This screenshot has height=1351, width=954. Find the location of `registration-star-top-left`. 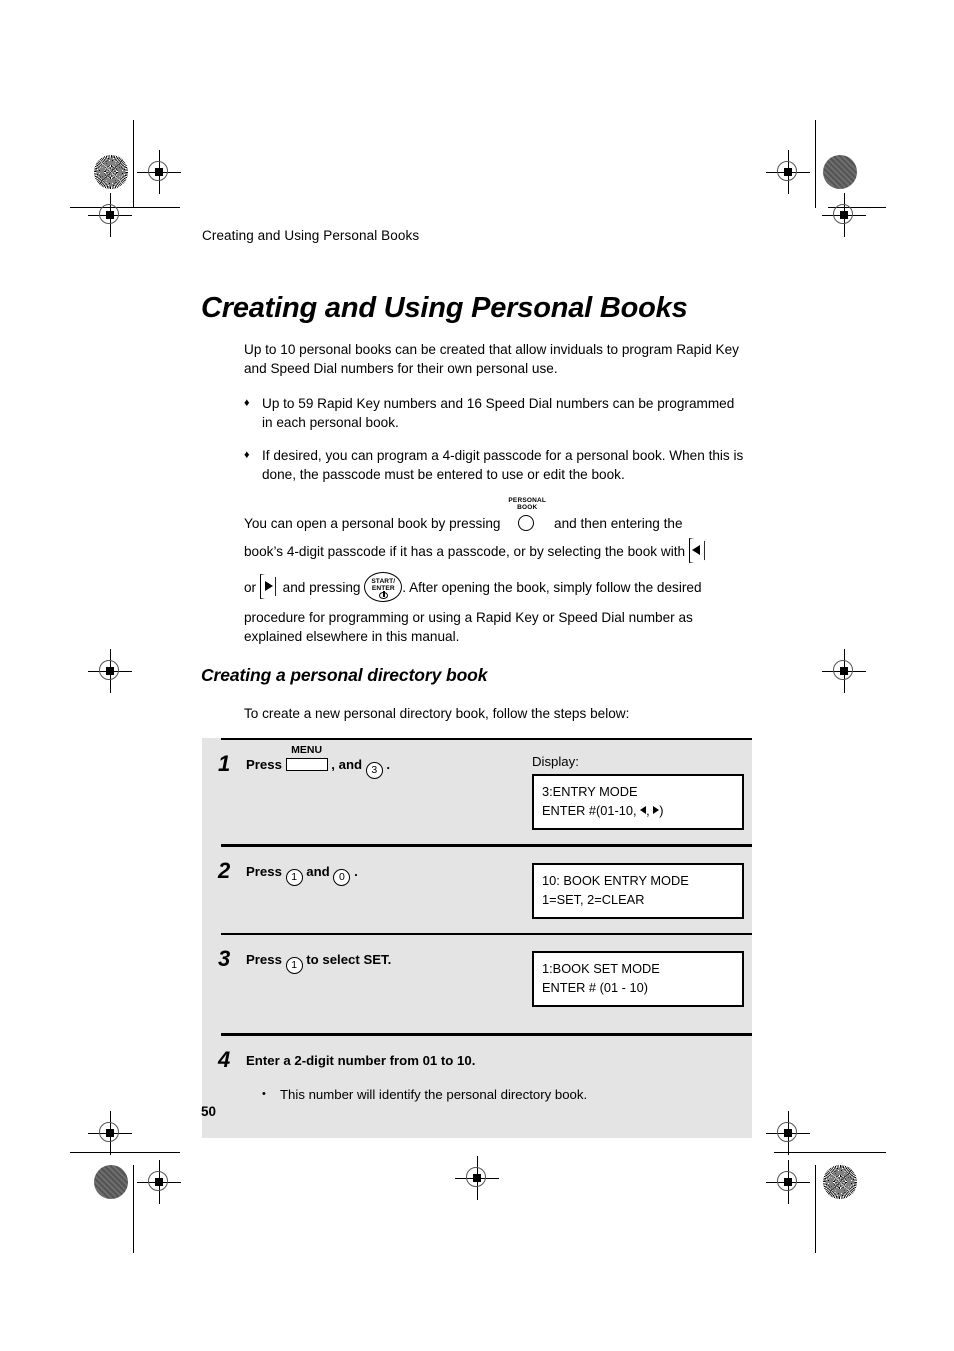

registration-star-top-left is located at coordinates (111, 172).